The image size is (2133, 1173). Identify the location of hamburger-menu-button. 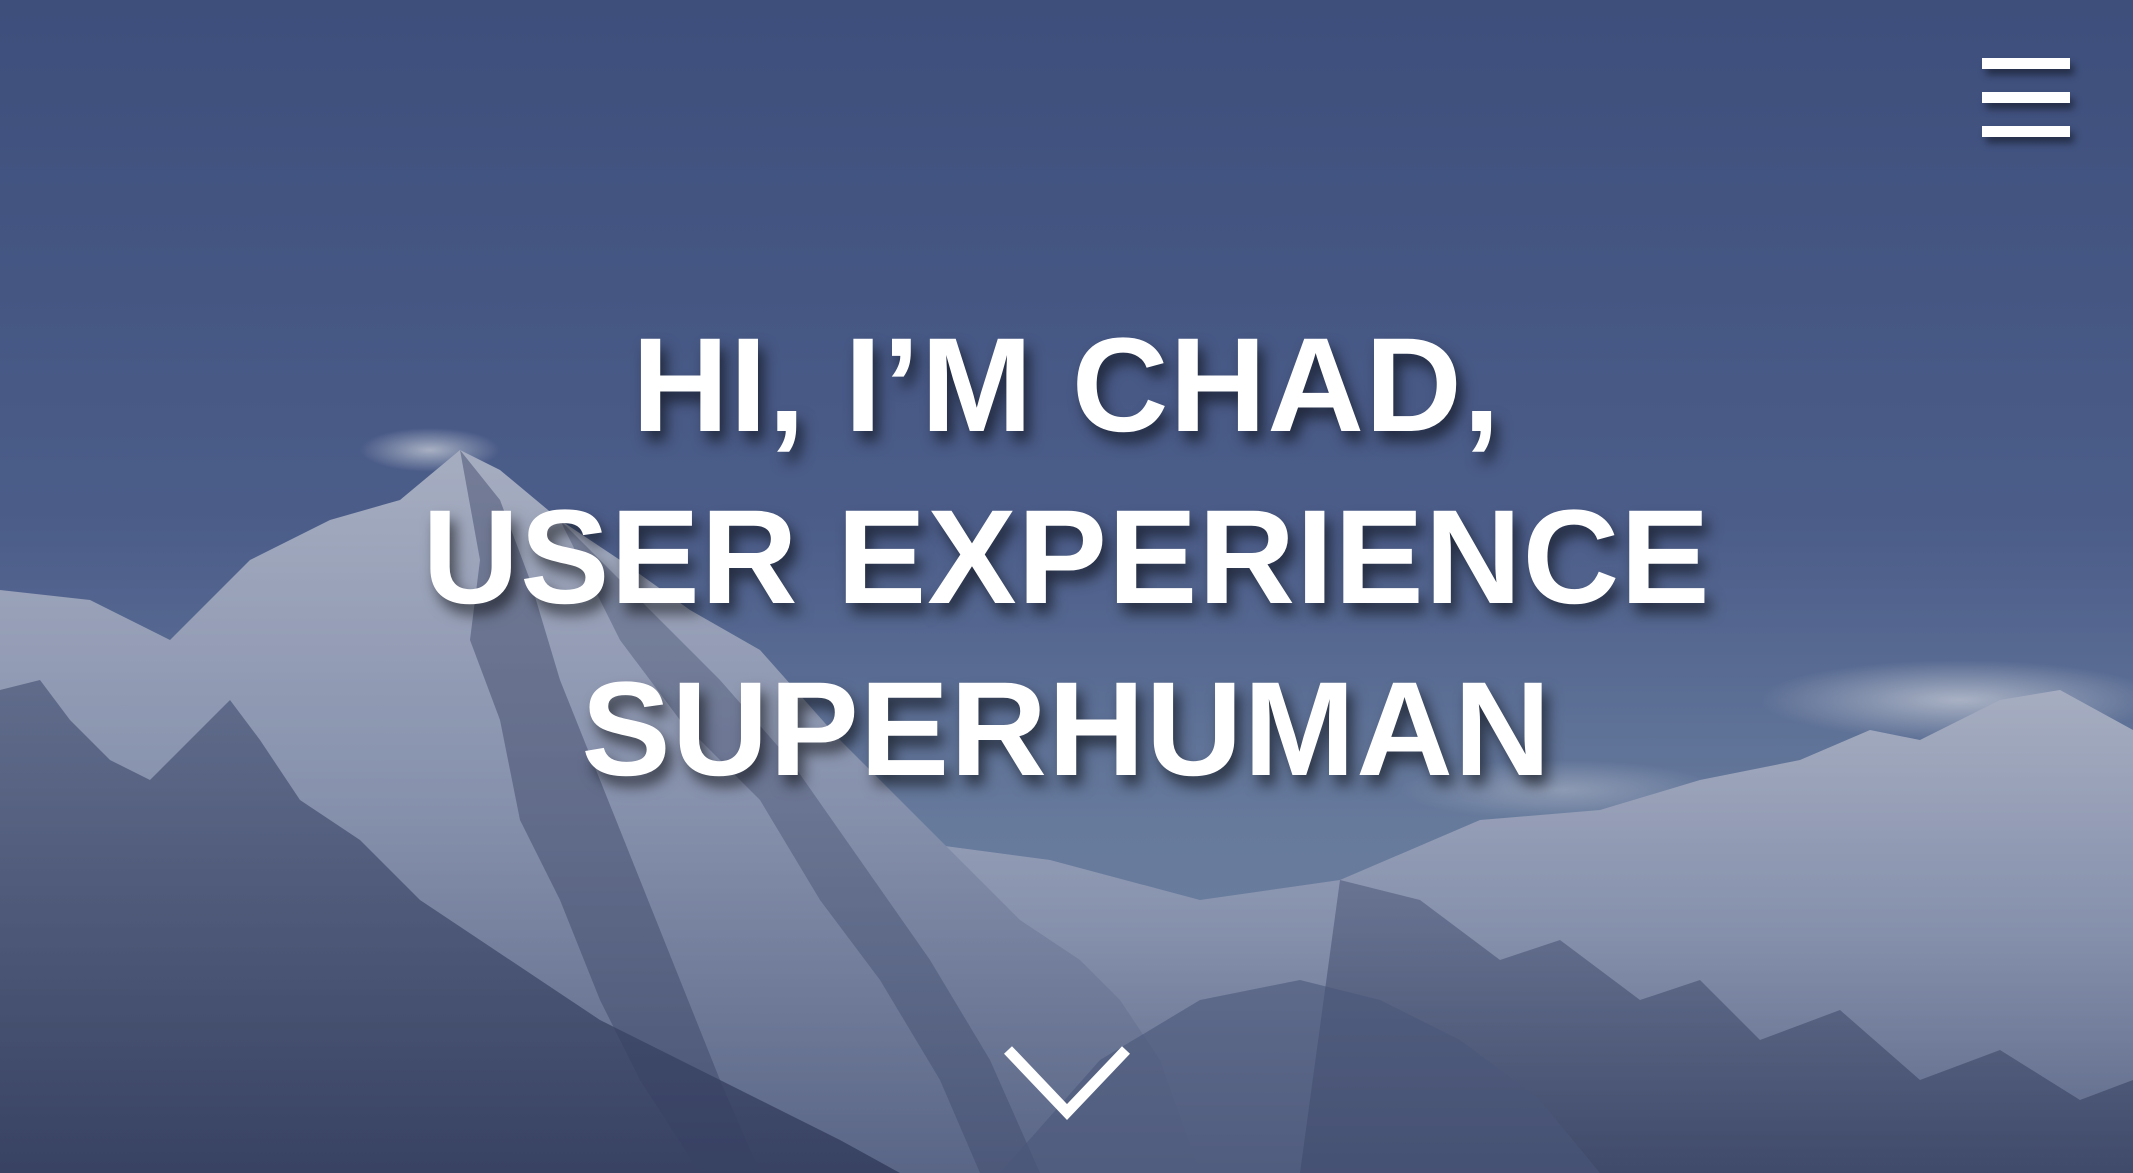
(2026, 98).